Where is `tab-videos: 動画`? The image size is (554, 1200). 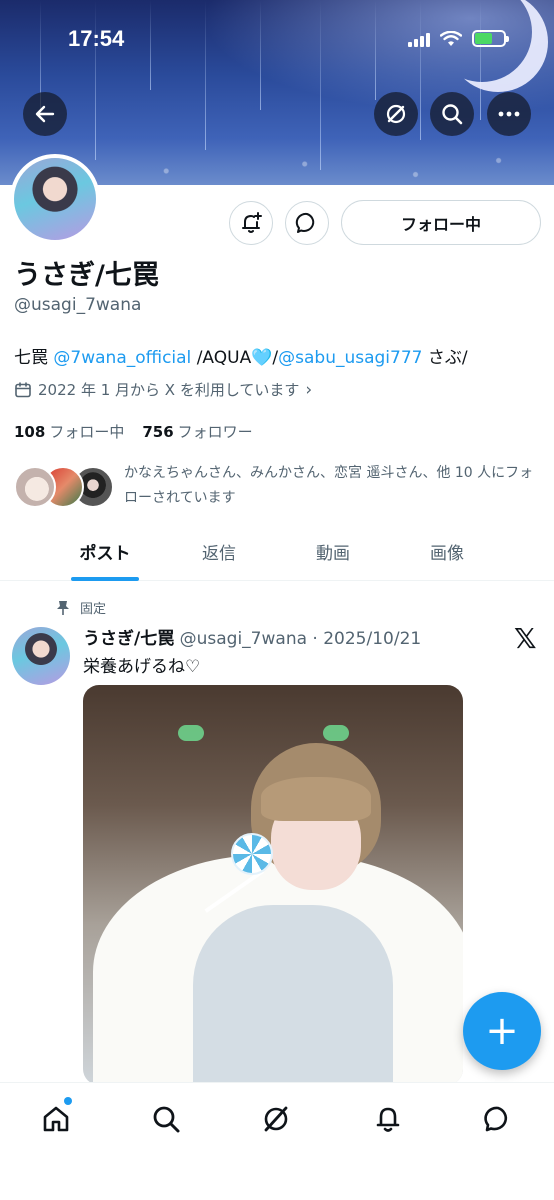
tab-videos: 動画 is located at coordinates (333, 555).